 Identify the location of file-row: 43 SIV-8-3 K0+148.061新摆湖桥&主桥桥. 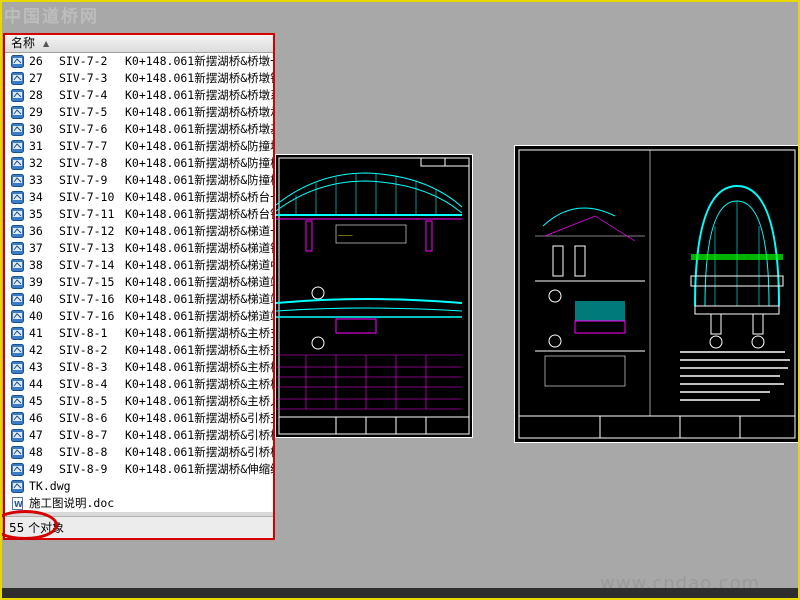
(139, 367).